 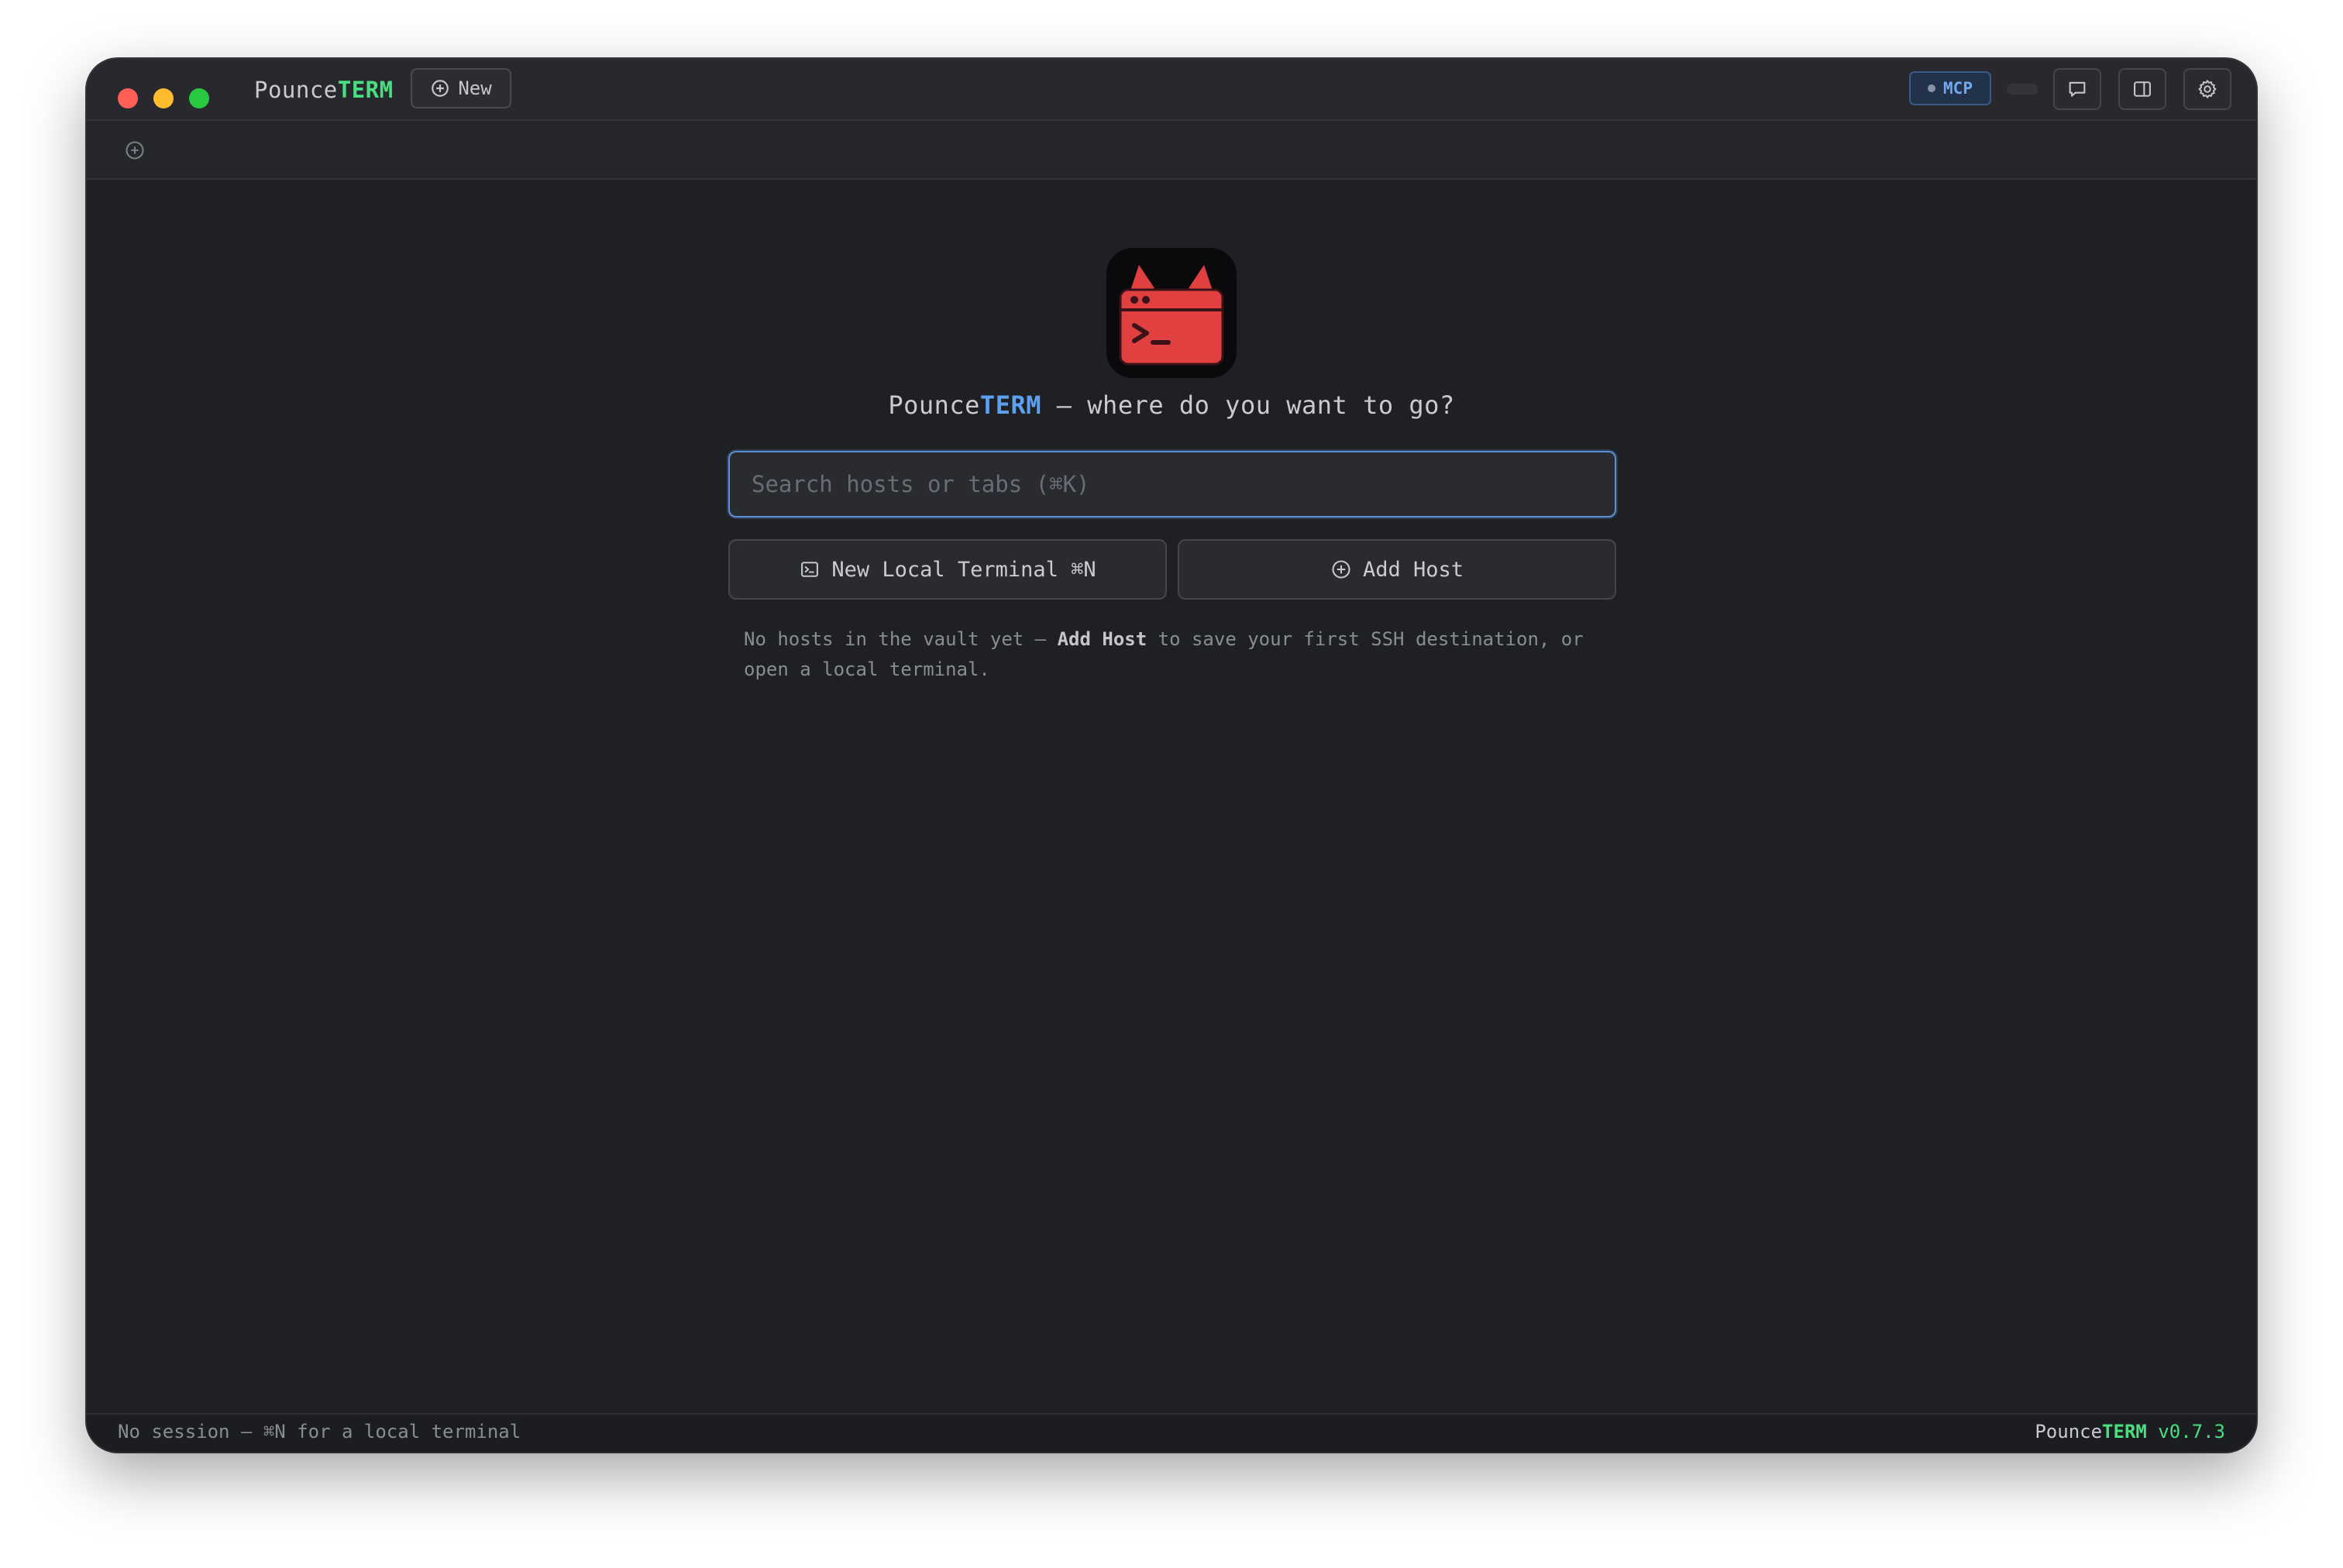 What do you see at coordinates (296, 90) in the screenshot?
I see `app-title-prefix: Pounce` at bounding box center [296, 90].